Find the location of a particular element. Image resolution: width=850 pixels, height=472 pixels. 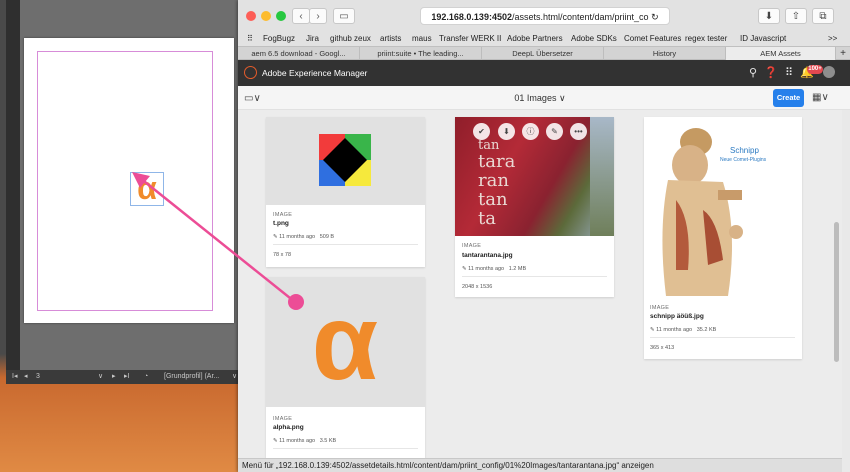

asset-meta: ✎ 11 months ago 1.2 MB is located at coordinates (494, 269).